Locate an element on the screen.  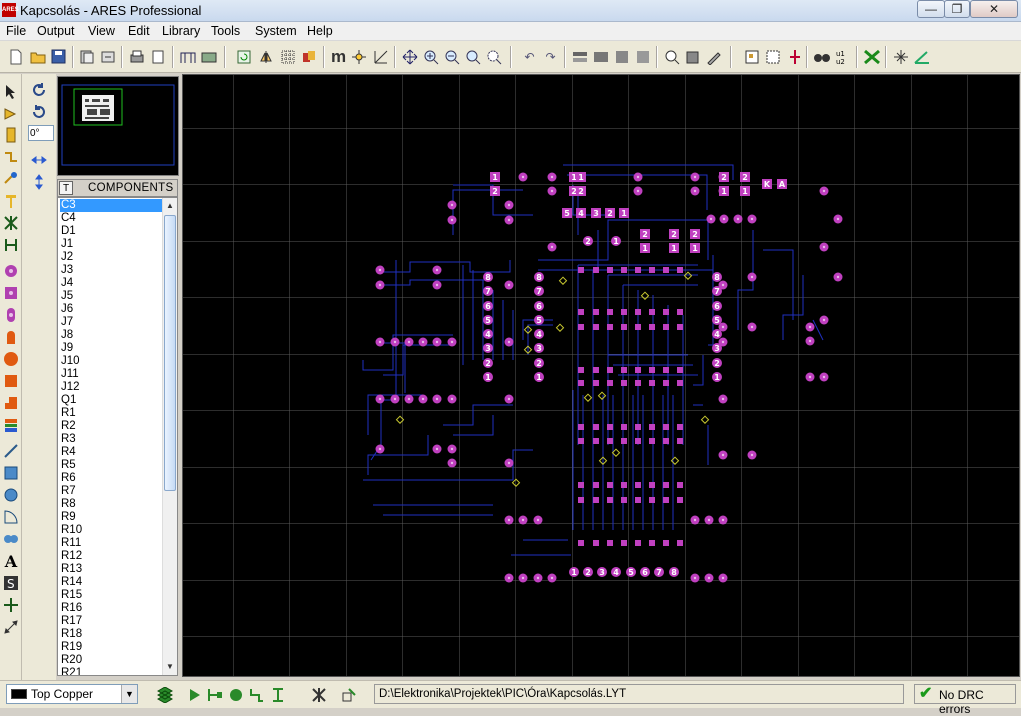
zoom-all-icon is located at coordinates (472, 56).